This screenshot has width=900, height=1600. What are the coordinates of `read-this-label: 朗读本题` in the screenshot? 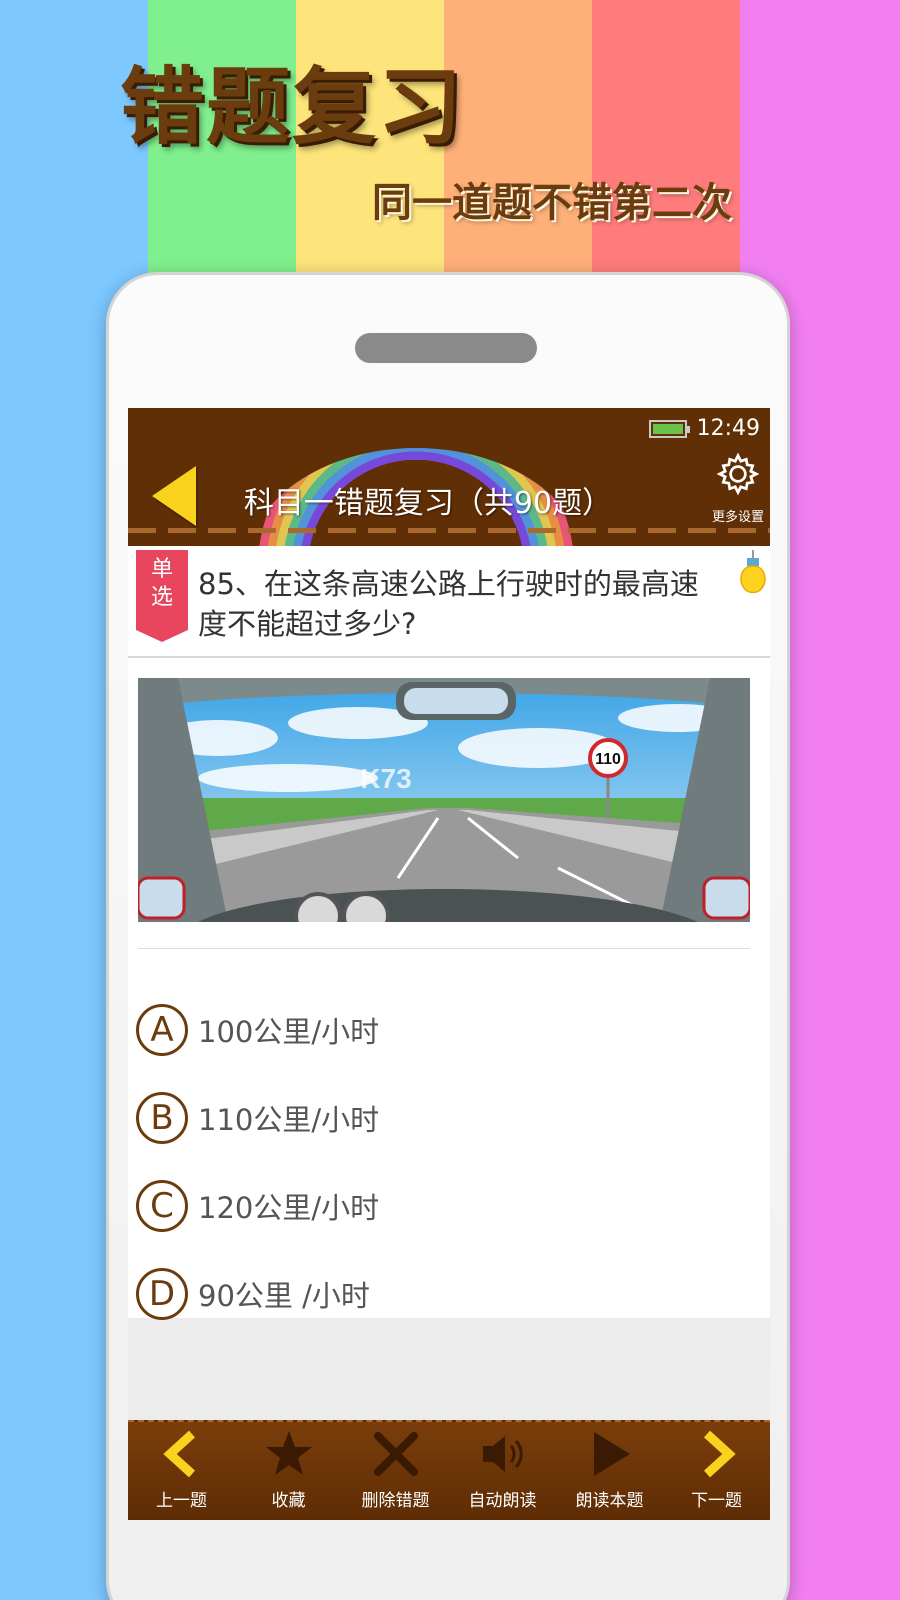 It's located at (609, 1501).